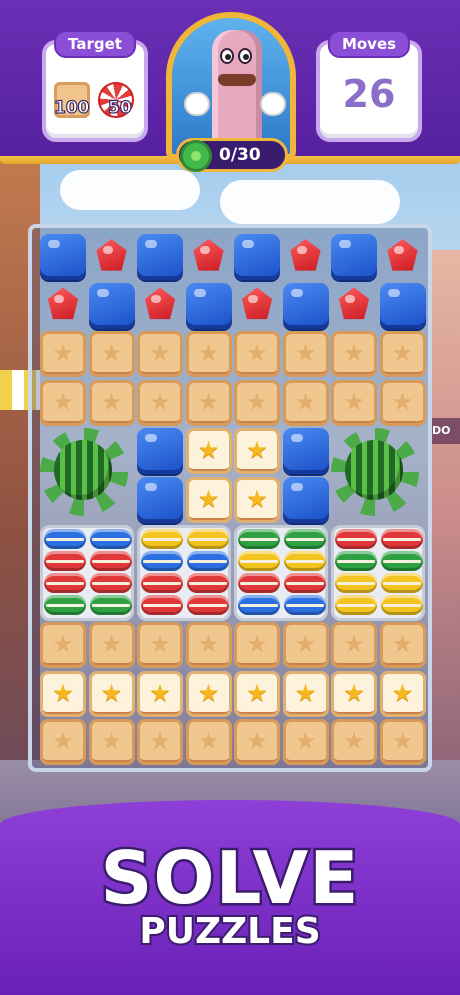 This screenshot has height=995, width=460. What do you see at coordinates (196, 156) in the screenshot?
I see `flower-icon` at bounding box center [196, 156].